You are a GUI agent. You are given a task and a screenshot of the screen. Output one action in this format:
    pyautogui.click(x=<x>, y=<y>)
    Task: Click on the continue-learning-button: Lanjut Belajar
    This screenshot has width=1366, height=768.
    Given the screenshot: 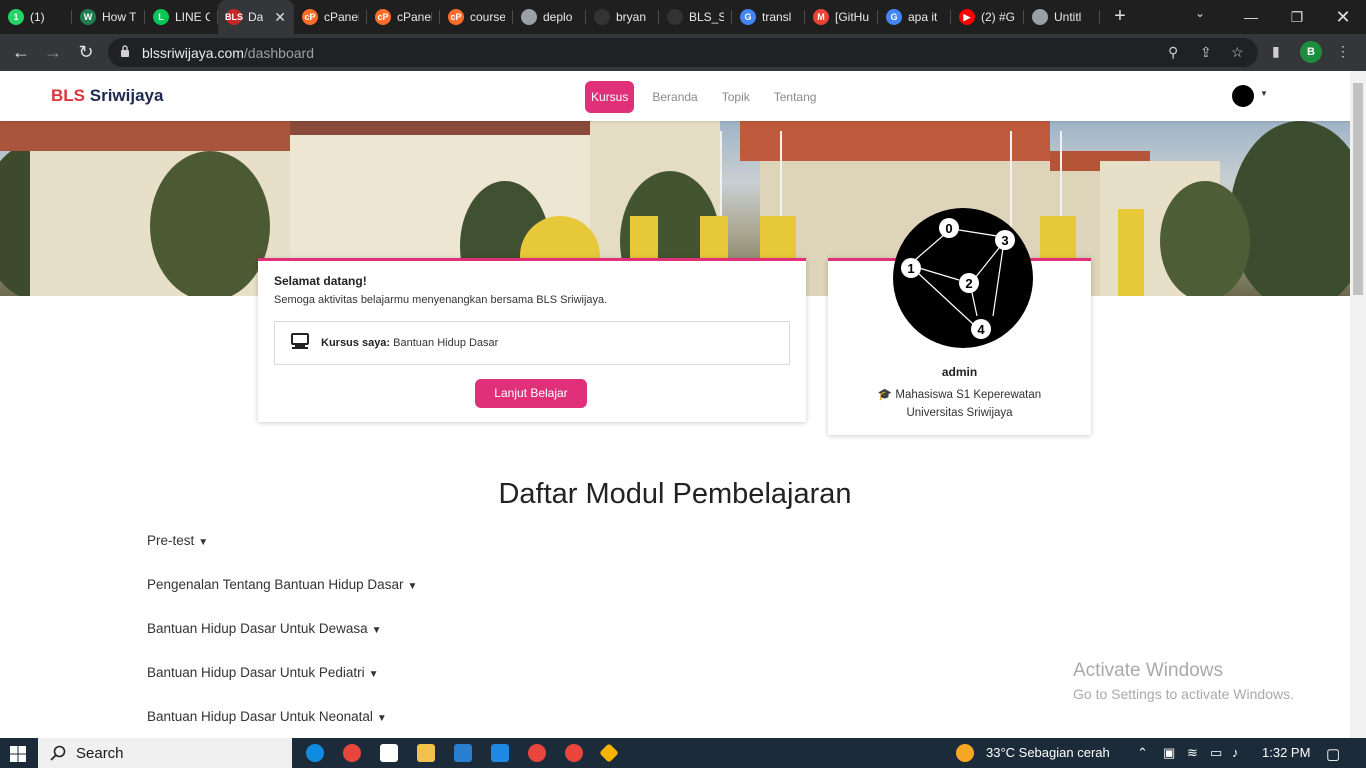 What is the action you would take?
    pyautogui.click(x=531, y=393)
    